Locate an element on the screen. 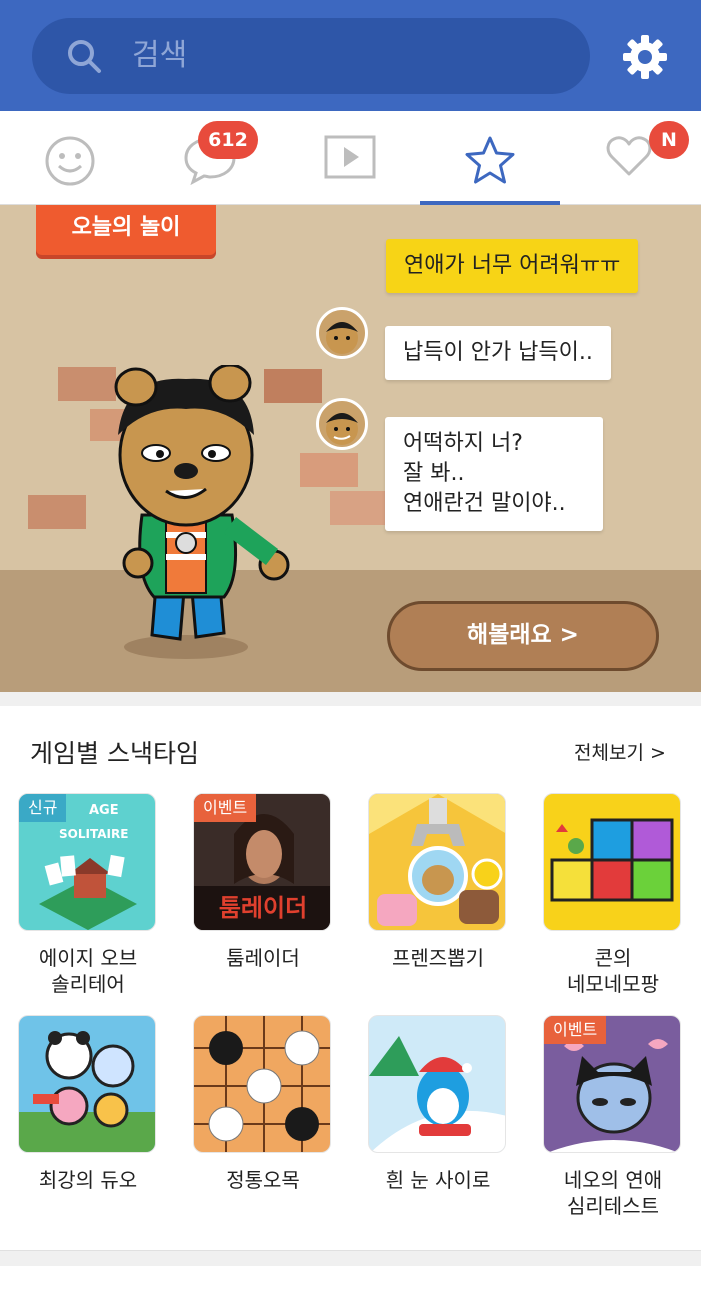 The width and height of the screenshot is (701, 1302). svg-text: AGE is located at coordinates (104, 810).